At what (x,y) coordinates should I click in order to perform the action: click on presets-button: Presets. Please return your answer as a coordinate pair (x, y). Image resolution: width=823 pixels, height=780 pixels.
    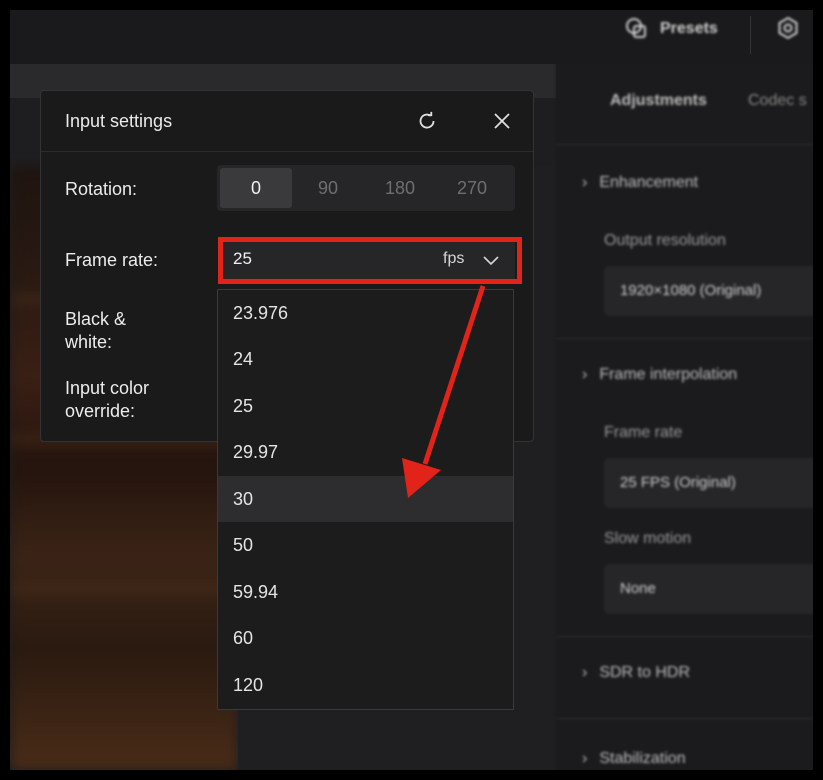
    Looking at the image, I should click on (671, 29).